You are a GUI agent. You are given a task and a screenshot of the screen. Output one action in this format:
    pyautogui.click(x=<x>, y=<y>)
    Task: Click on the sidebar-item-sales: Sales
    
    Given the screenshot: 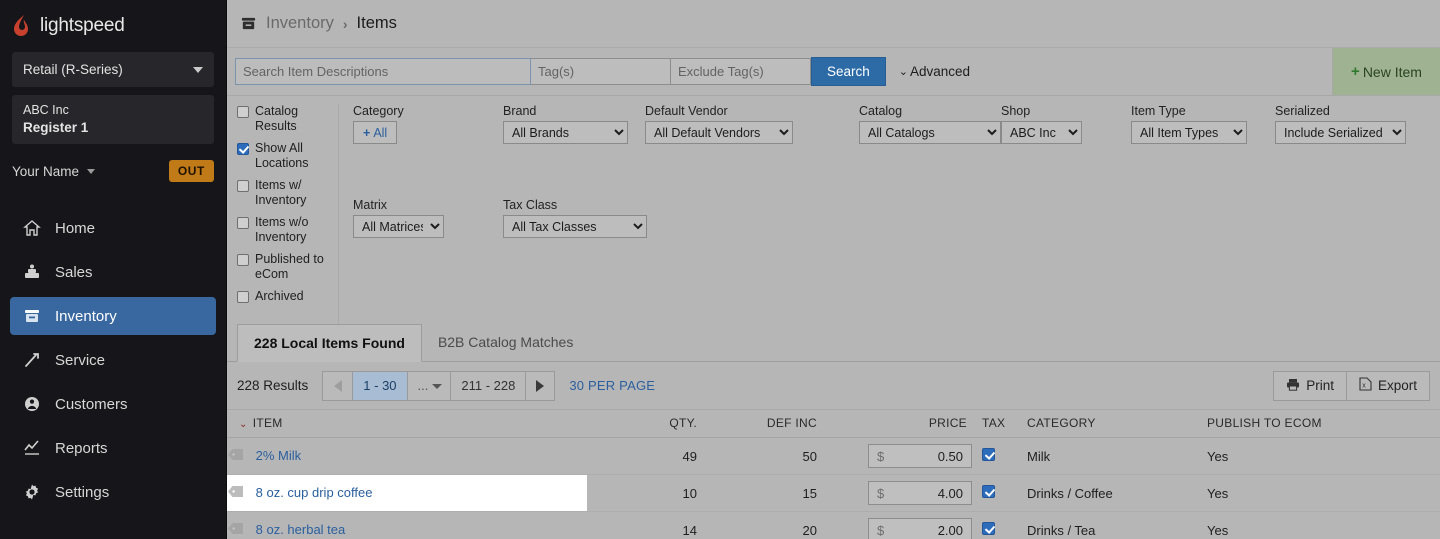 What is the action you would take?
    pyautogui.click(x=113, y=272)
    